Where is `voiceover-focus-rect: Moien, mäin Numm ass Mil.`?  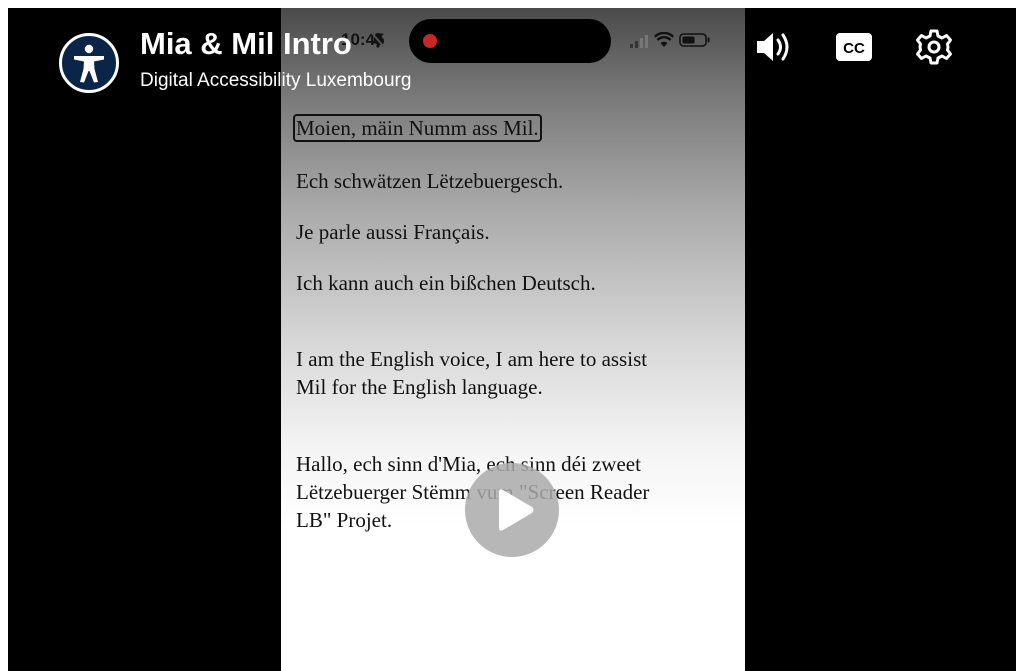
voiceover-focus-rect: Moien, mäin Numm ass Mil. is located at coordinates (417, 128).